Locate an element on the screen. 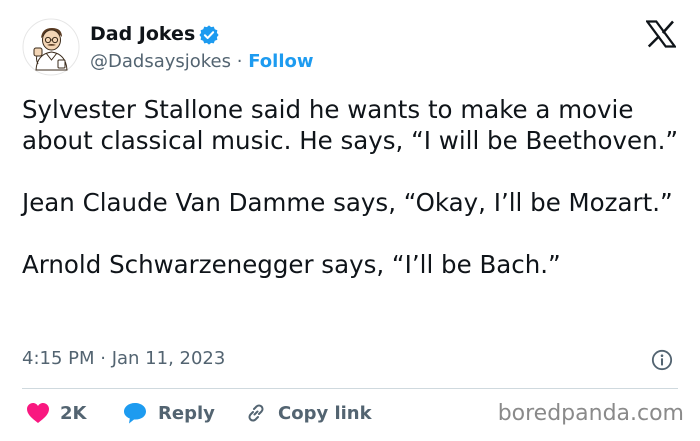  reply-bubble-icon is located at coordinates (135, 413).